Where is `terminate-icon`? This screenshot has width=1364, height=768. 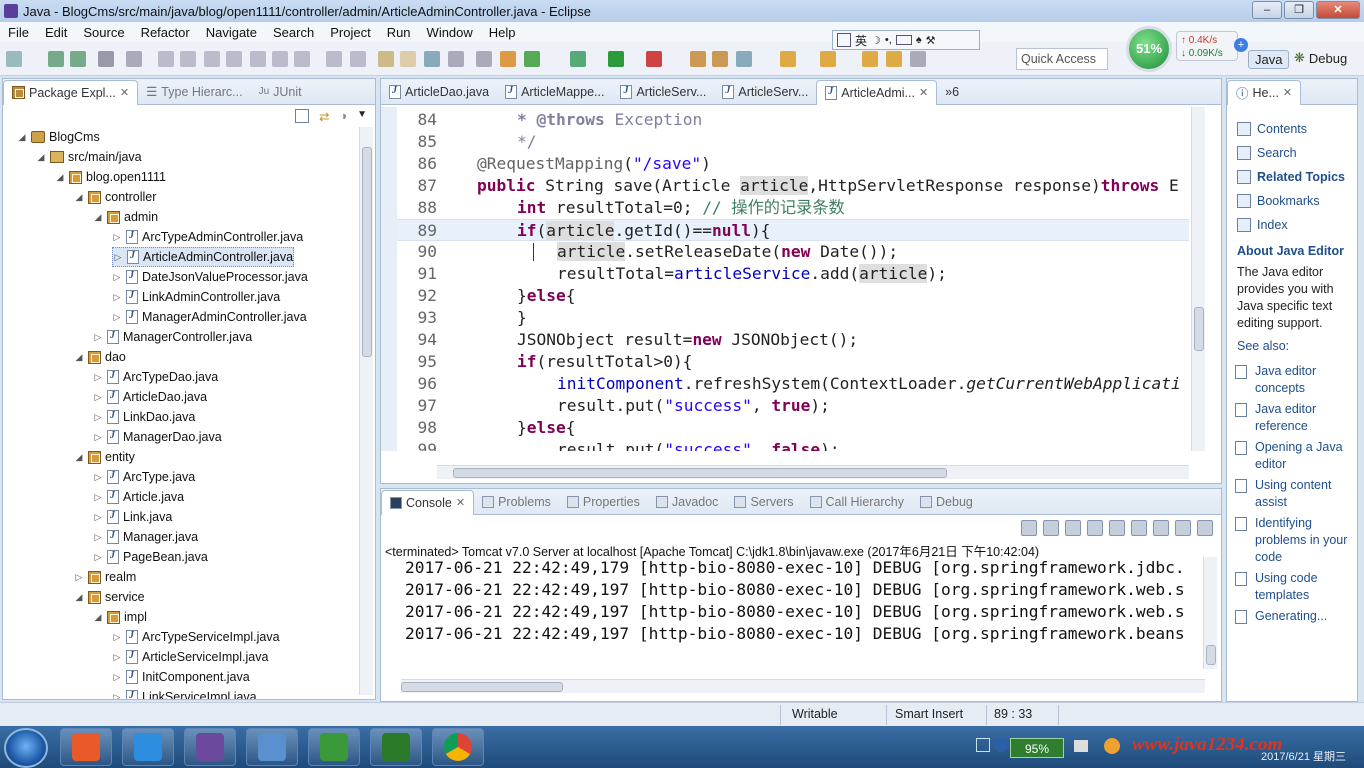 terminate-icon is located at coordinates (1029, 528).